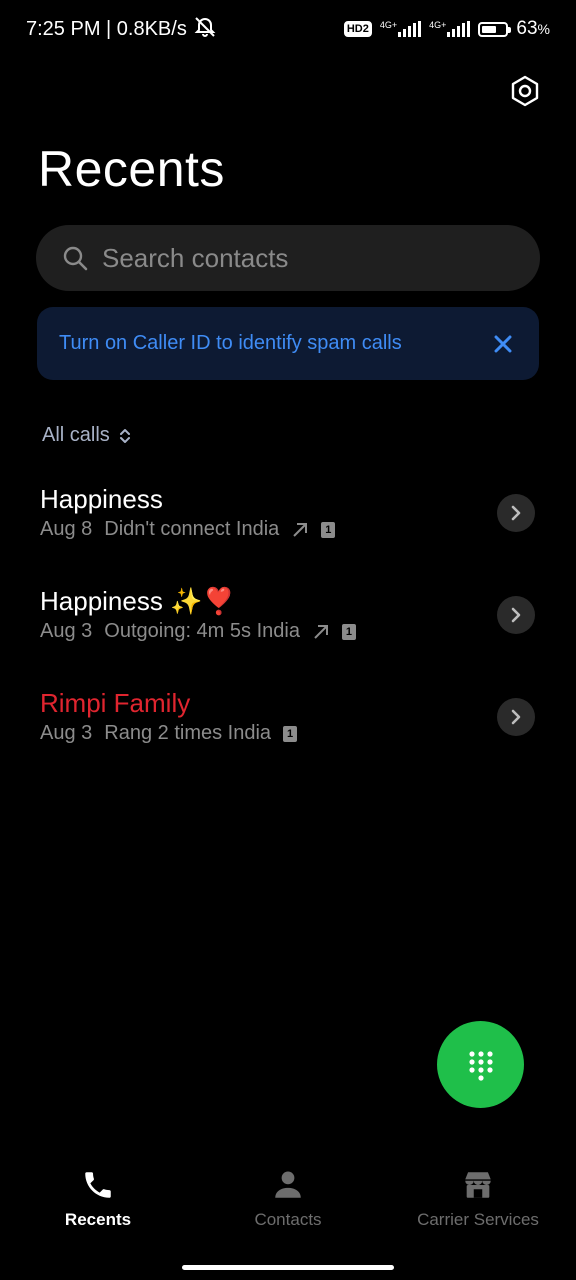  What do you see at coordinates (489, 29) in the screenshot?
I see `battery-fill` at bounding box center [489, 29].